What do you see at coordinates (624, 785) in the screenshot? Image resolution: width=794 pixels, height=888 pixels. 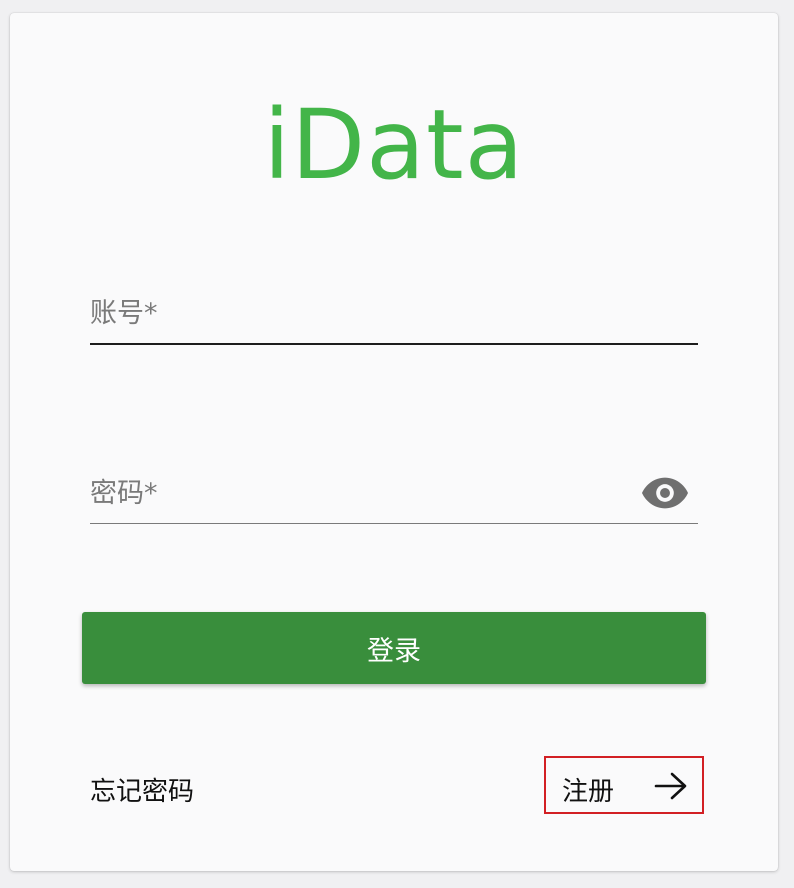 I see `register-link: 注册` at bounding box center [624, 785].